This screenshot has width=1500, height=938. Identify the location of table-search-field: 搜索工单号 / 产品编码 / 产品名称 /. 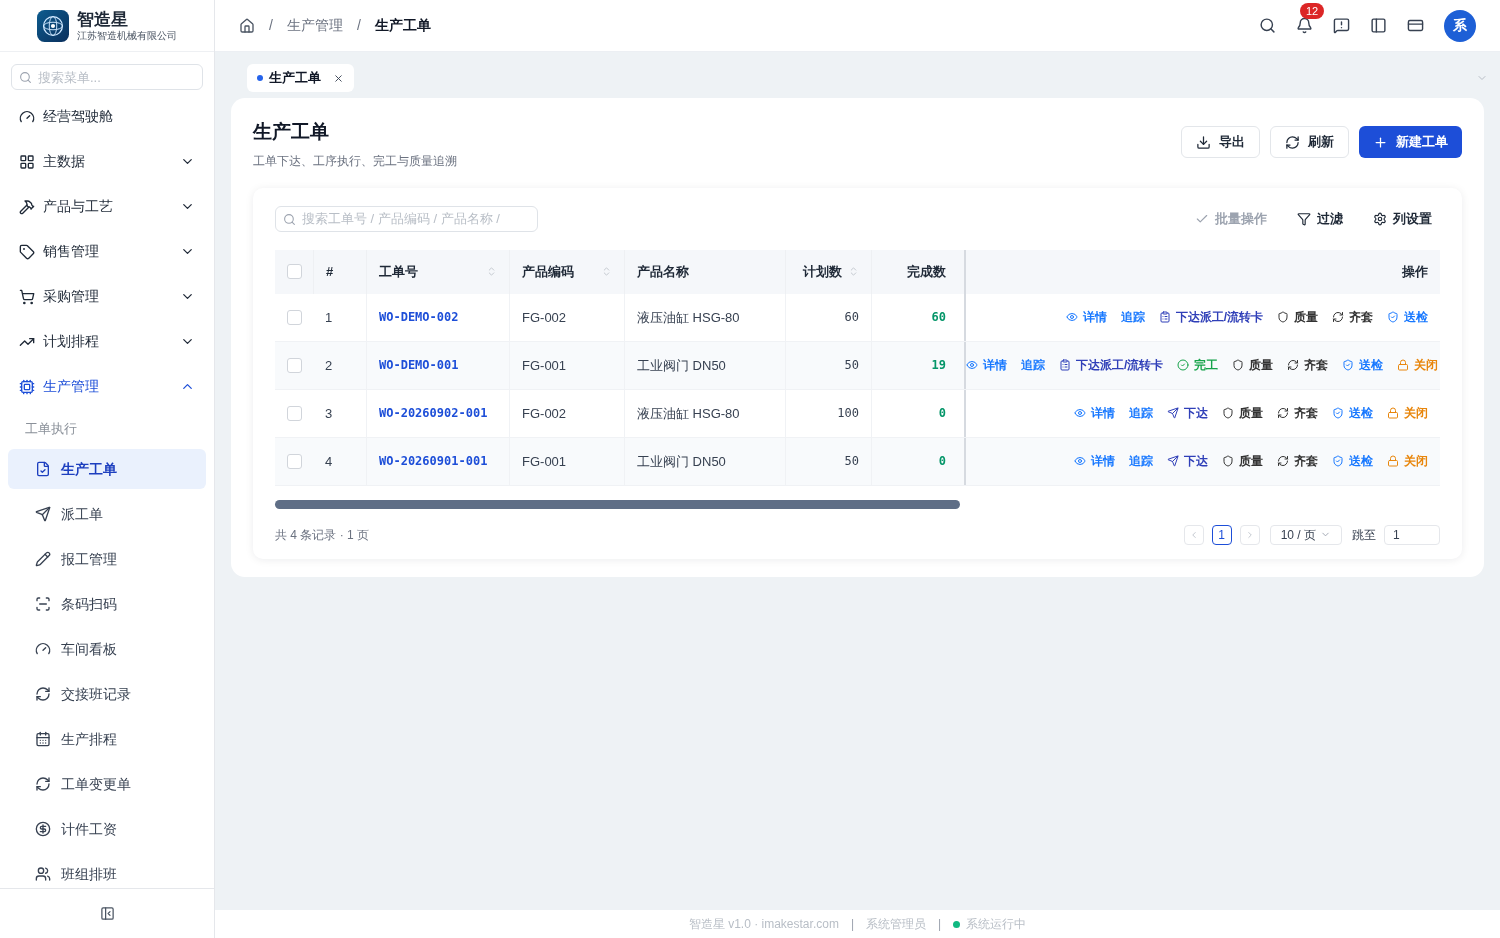
(406, 218).